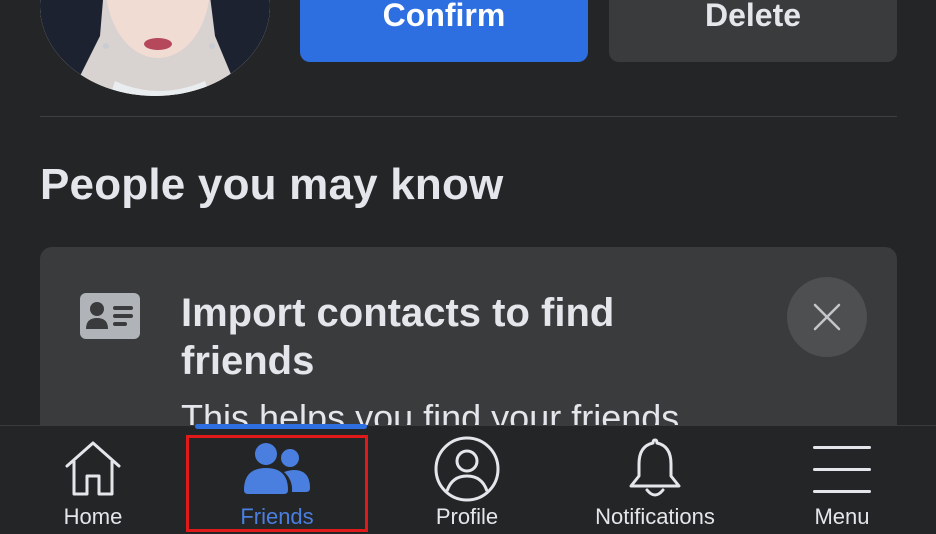  What do you see at coordinates (110, 316) in the screenshot?
I see `contact-card-icon` at bounding box center [110, 316].